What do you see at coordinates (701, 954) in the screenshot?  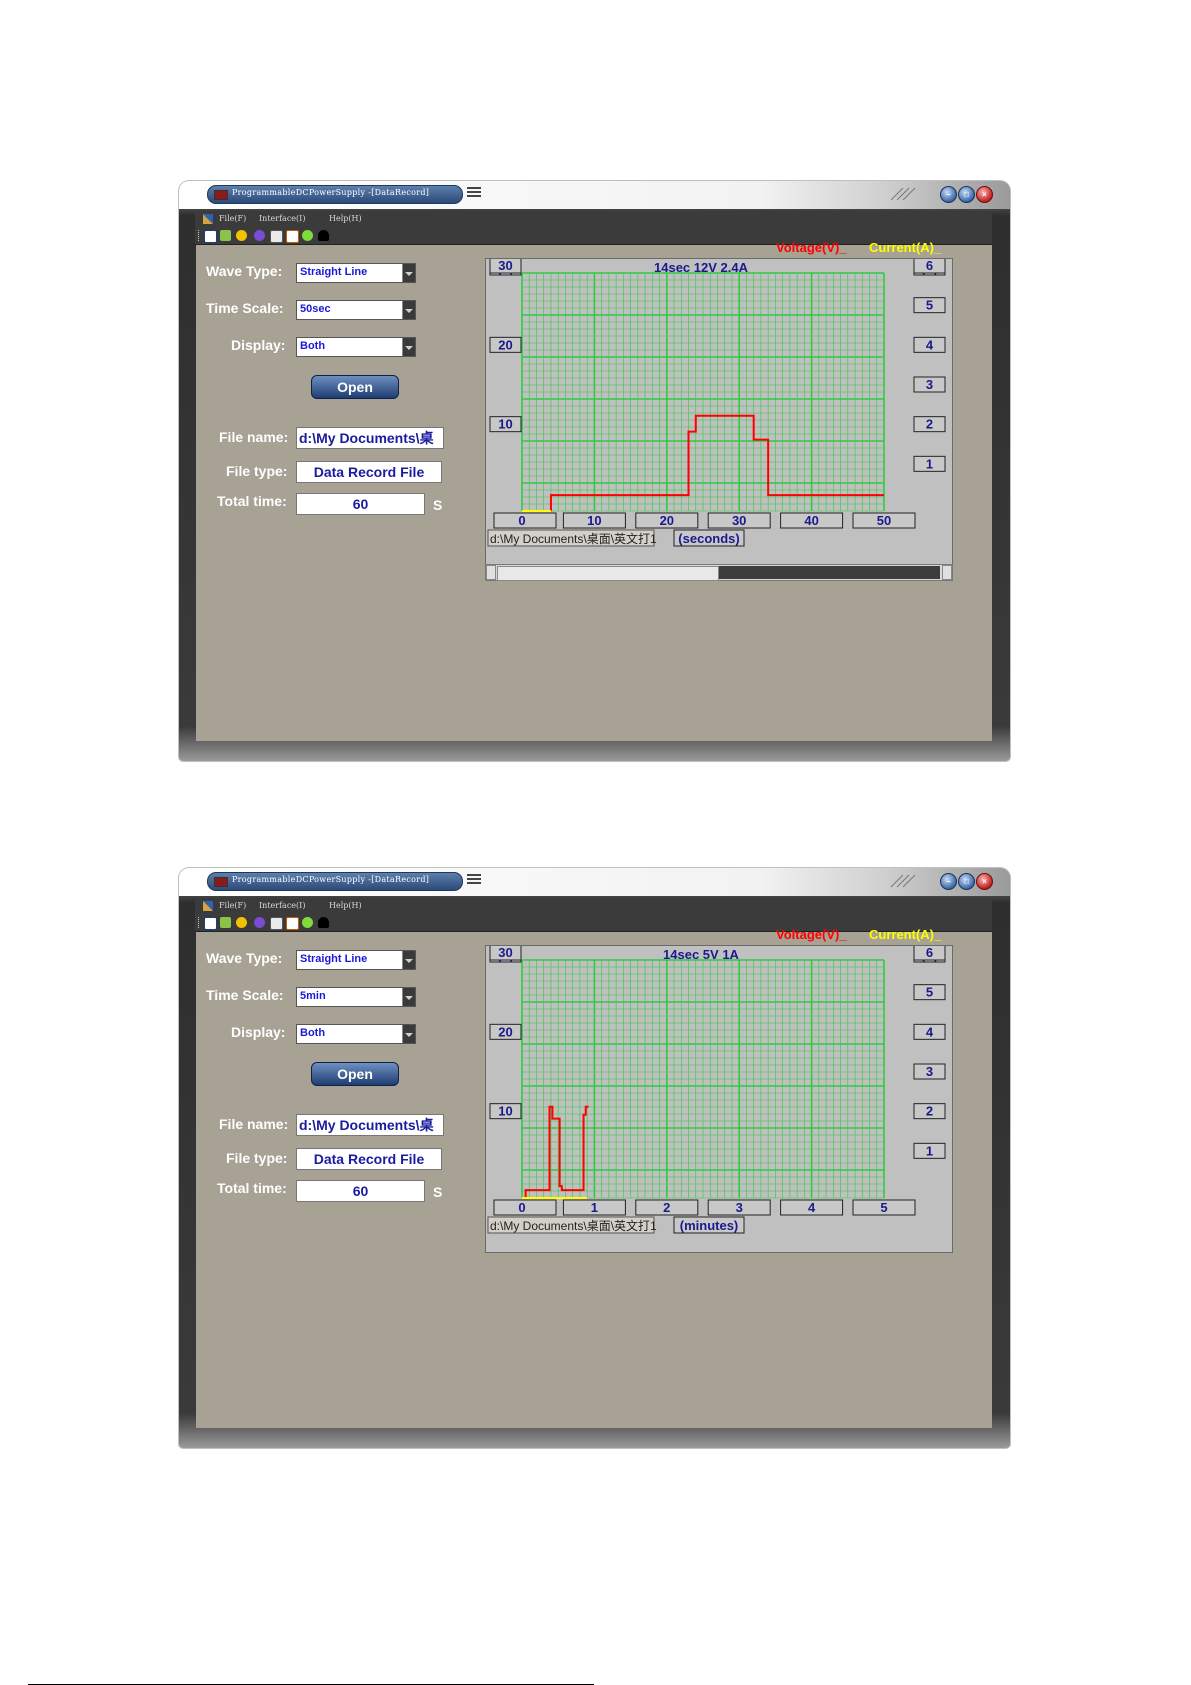 I see `chart-status: 14sec 5V 1A` at bounding box center [701, 954].